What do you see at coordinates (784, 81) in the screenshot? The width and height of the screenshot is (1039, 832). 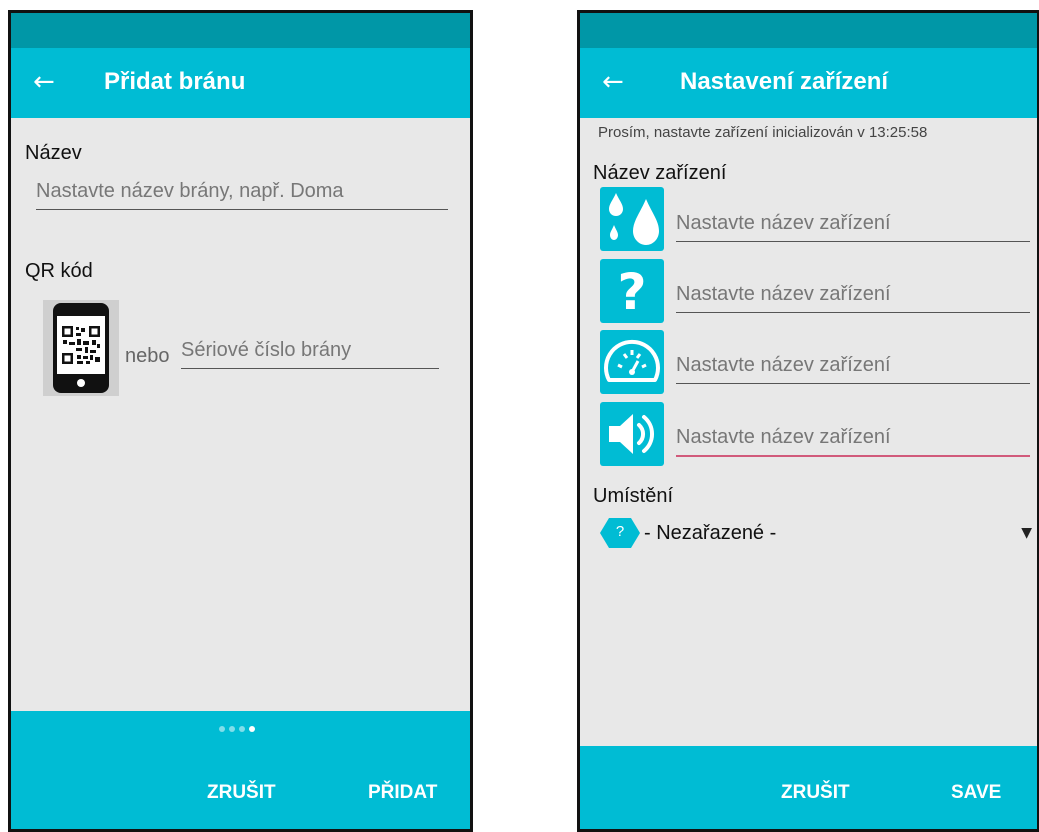 I see `page-title: Nastavení zařízení` at bounding box center [784, 81].